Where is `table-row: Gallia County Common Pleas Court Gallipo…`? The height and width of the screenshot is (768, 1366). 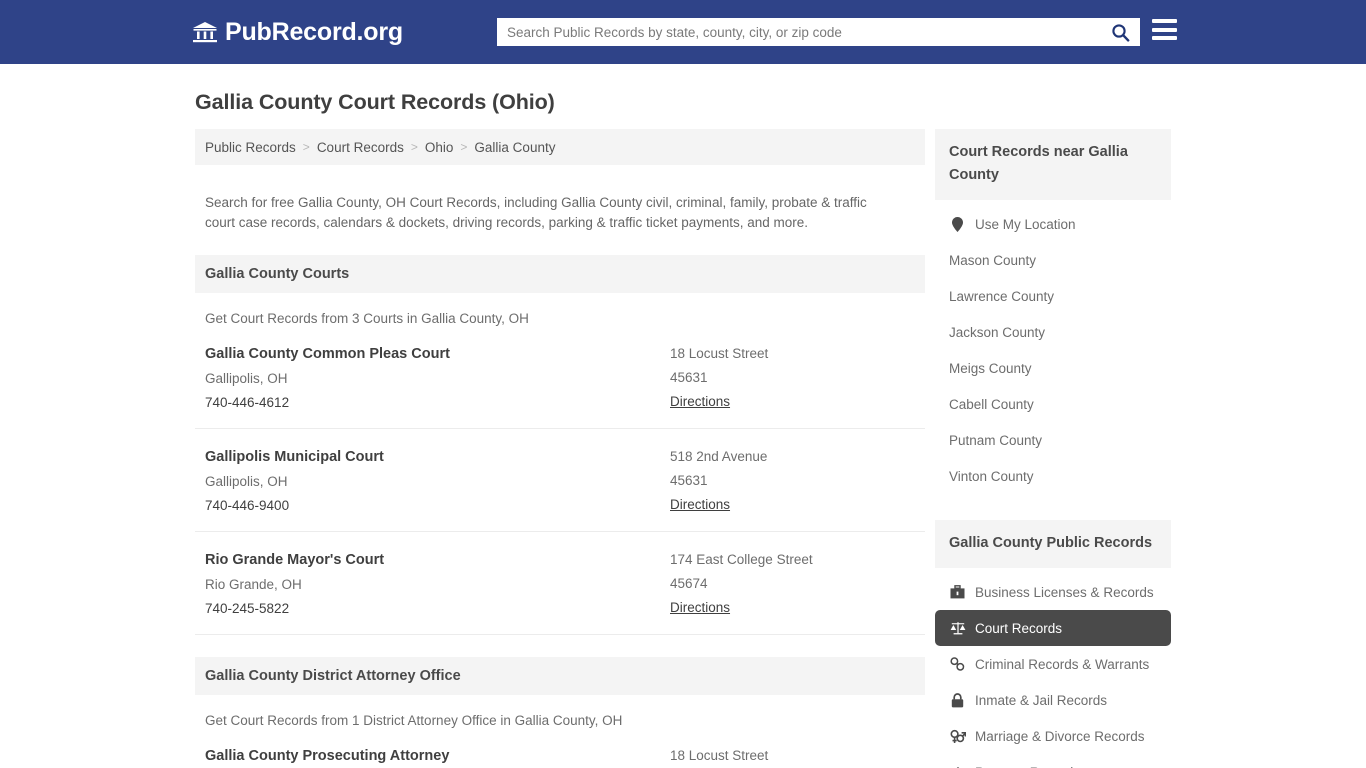 table-row: Gallia County Common Pleas Court Gallipo… is located at coordinates (560, 377).